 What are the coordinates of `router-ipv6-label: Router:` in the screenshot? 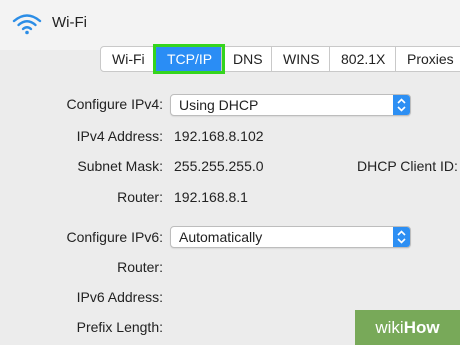 It's located at (140, 267).